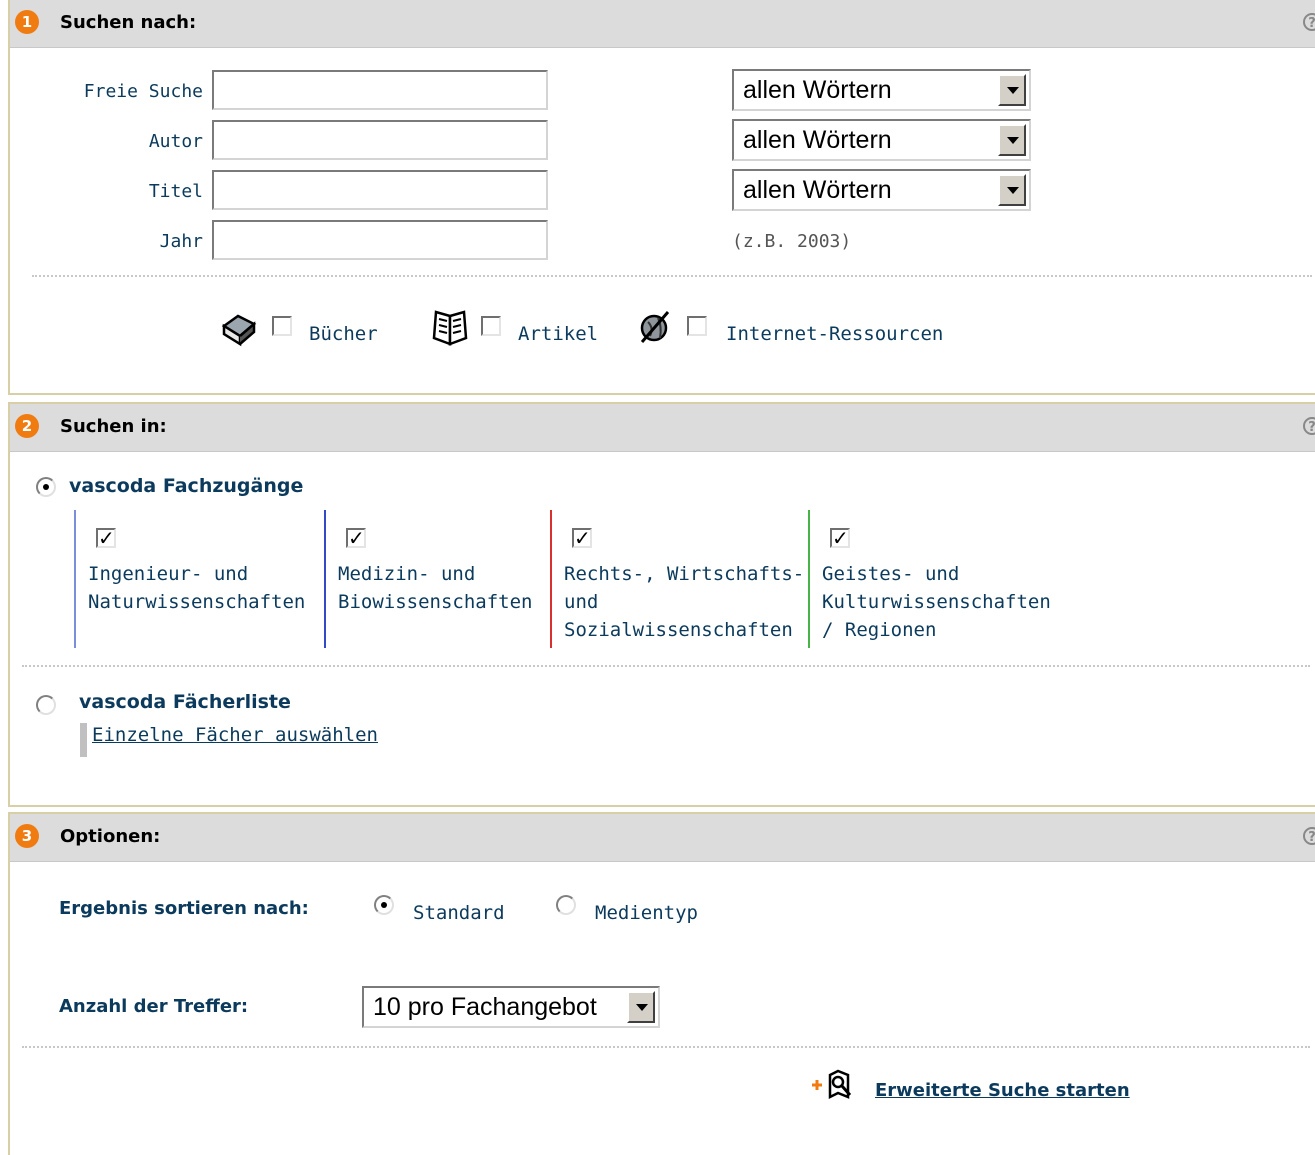  Describe the element at coordinates (343, 334) in the screenshot. I see `books-label: Bücher` at that location.